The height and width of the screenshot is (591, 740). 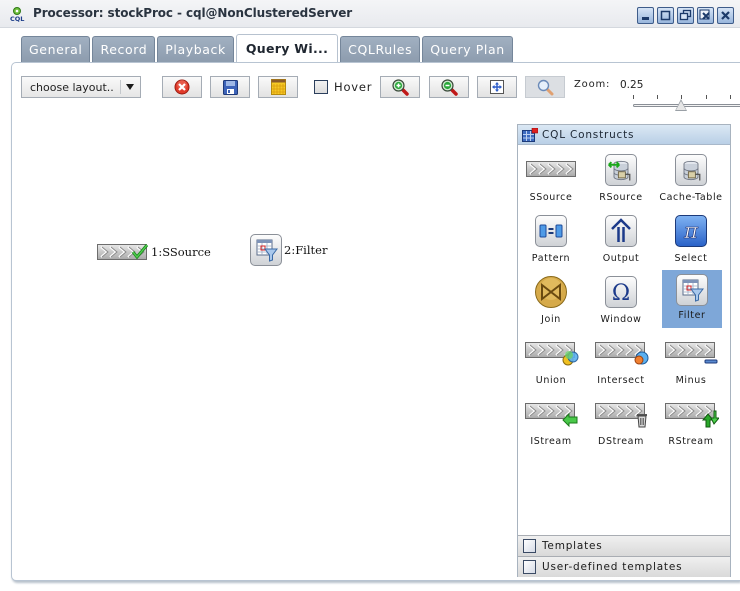 I want to click on window-omega-icon: Ω, so click(x=621, y=293).